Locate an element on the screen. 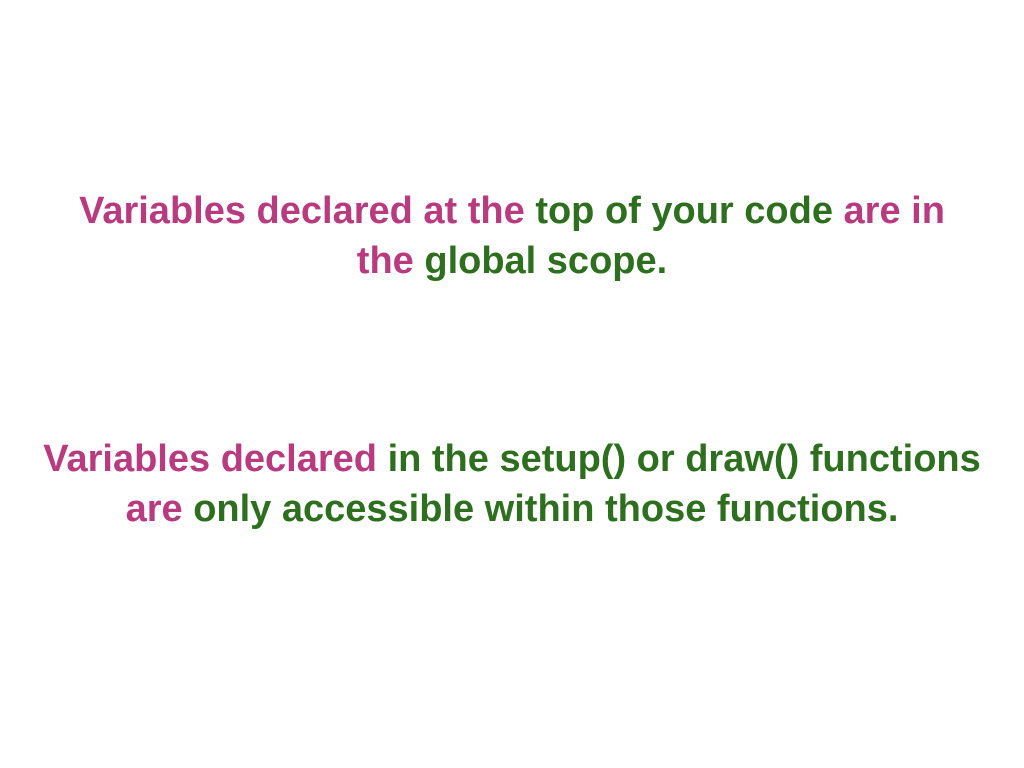  text-segment: the is located at coordinates (390, 261).